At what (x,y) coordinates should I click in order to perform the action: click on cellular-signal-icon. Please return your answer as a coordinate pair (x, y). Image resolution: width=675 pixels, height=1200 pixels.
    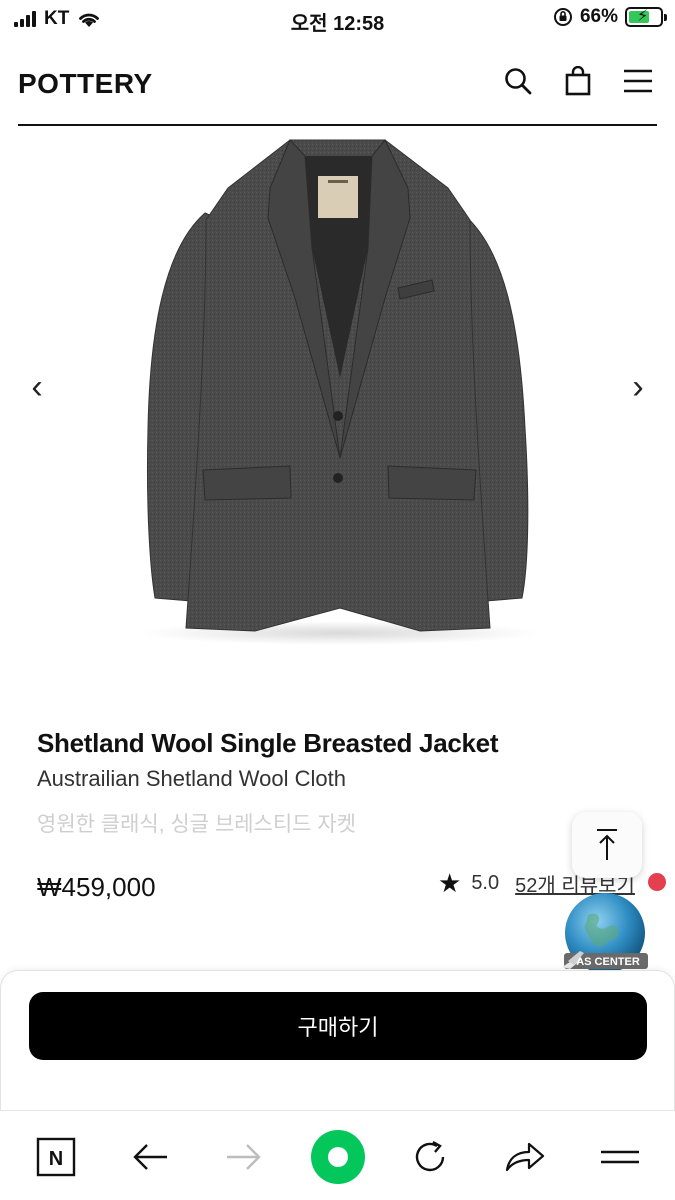
    Looking at the image, I should click on (25, 19).